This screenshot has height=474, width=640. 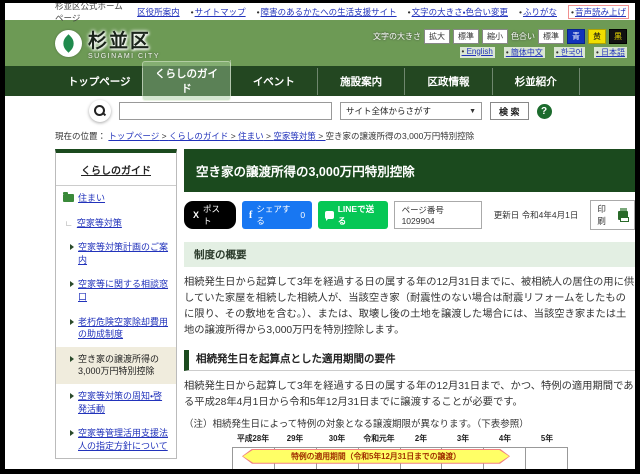 I want to click on city-logo: 杉並区 SUGINAMI CITY, so click(x=107, y=43).